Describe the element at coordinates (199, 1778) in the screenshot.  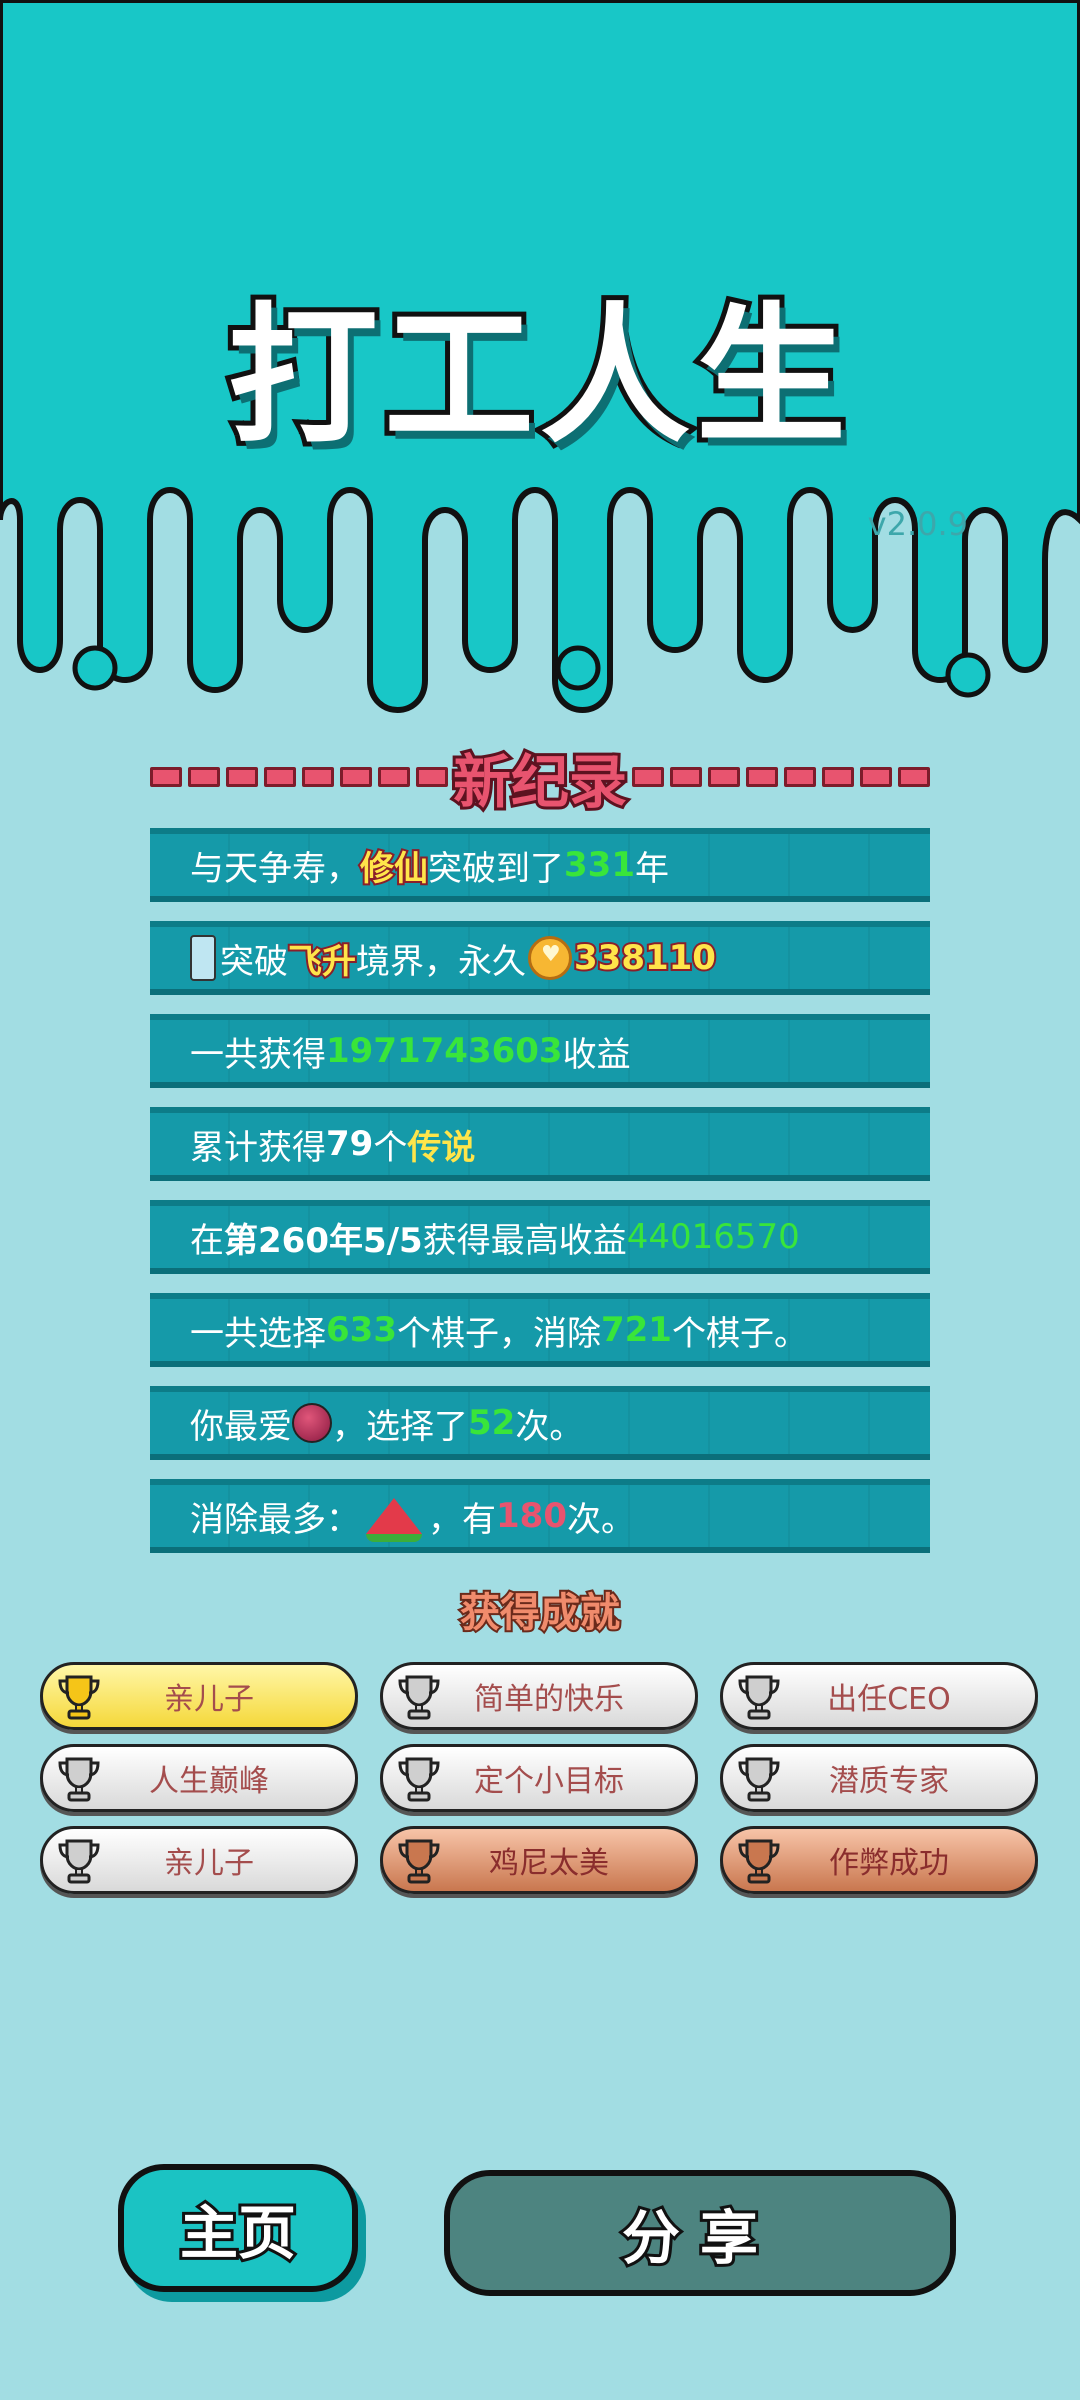
I see `achievement-badge: 人生巅峰` at that location.